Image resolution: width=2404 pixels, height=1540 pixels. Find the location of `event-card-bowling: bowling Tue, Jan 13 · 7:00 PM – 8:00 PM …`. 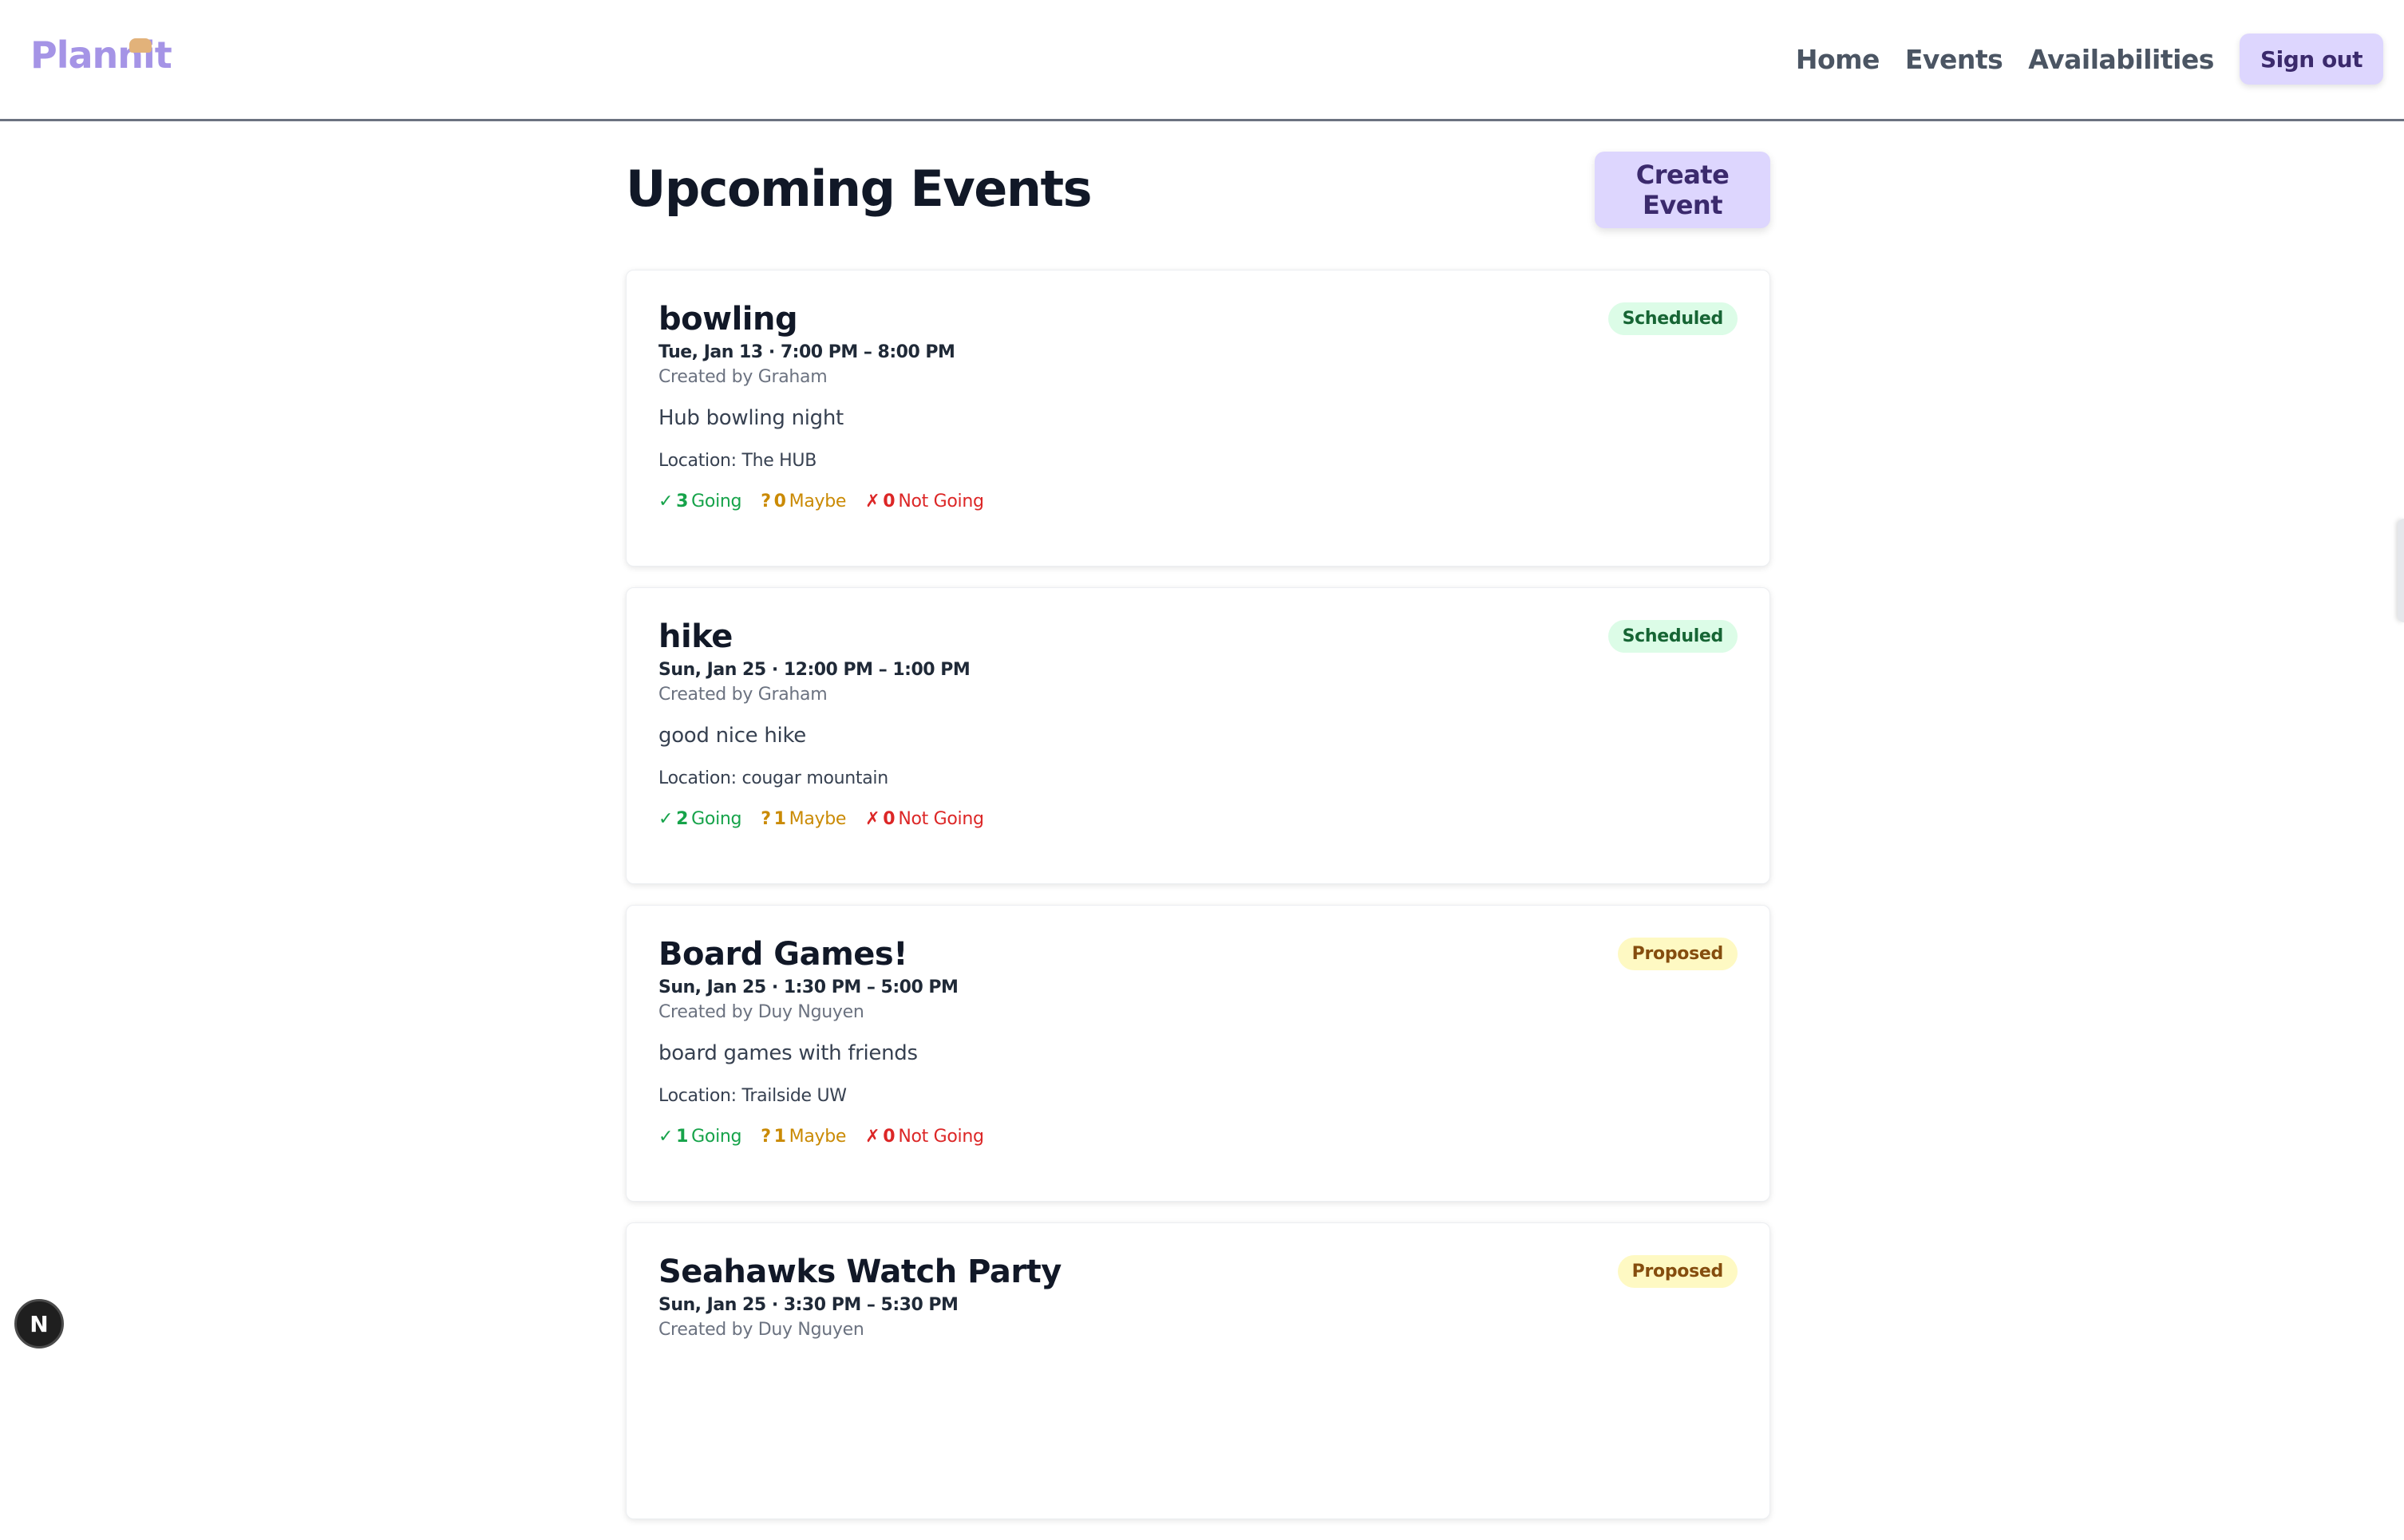

event-card-bowling: bowling Tue, Jan 13 · 7:00 PM – 8:00 PM … is located at coordinates (1198, 418).